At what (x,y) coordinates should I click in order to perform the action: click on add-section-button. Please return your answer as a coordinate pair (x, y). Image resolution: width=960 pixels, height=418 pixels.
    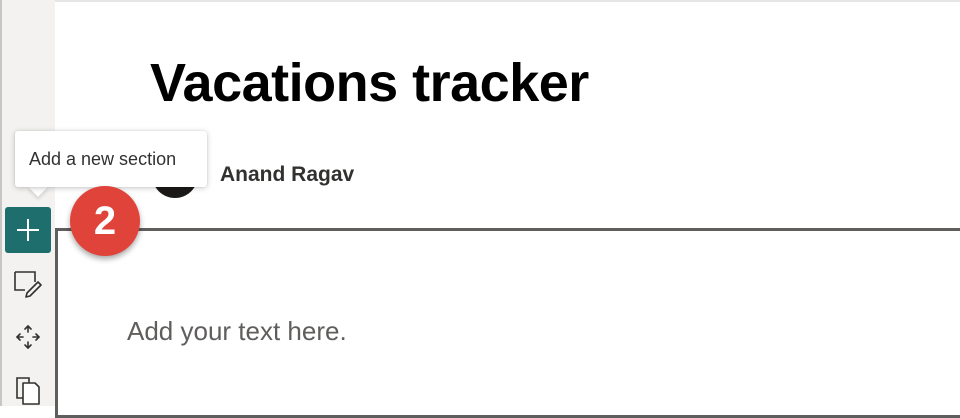
    Looking at the image, I should click on (28, 230).